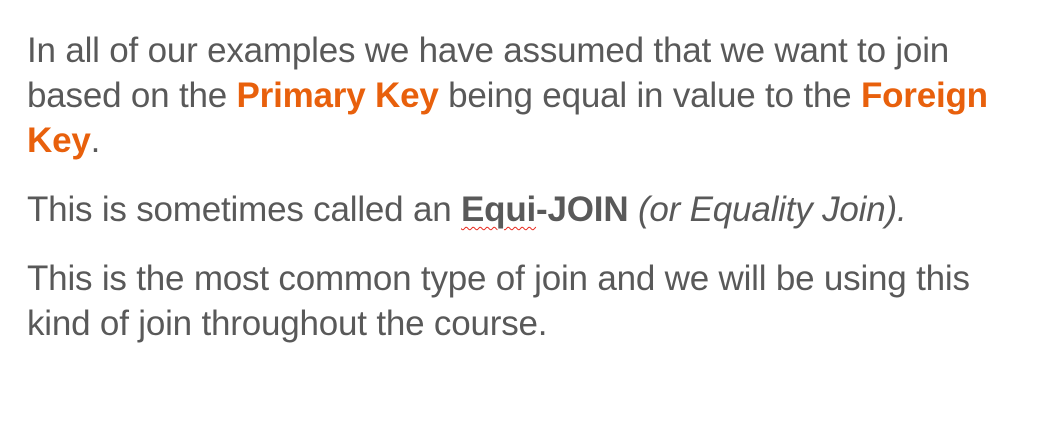 The image size is (1046, 430). What do you see at coordinates (772, 209) in the screenshot?
I see `equality-join-note: (or Equality Join).` at bounding box center [772, 209].